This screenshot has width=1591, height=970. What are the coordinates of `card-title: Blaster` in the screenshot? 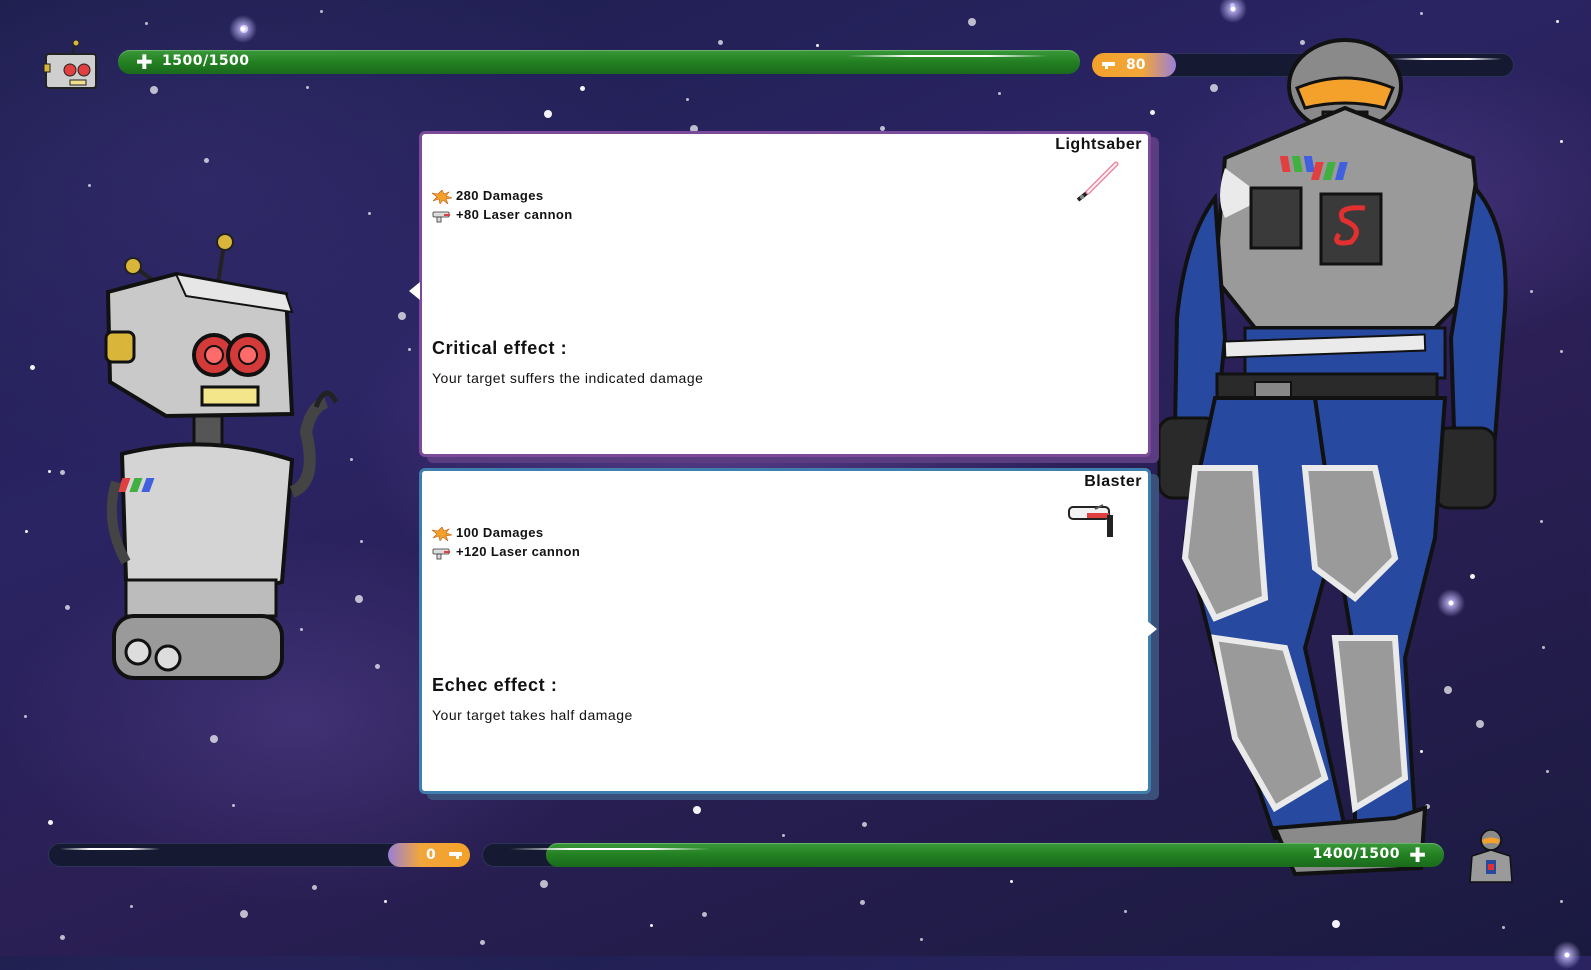 It's located at (1113, 481).